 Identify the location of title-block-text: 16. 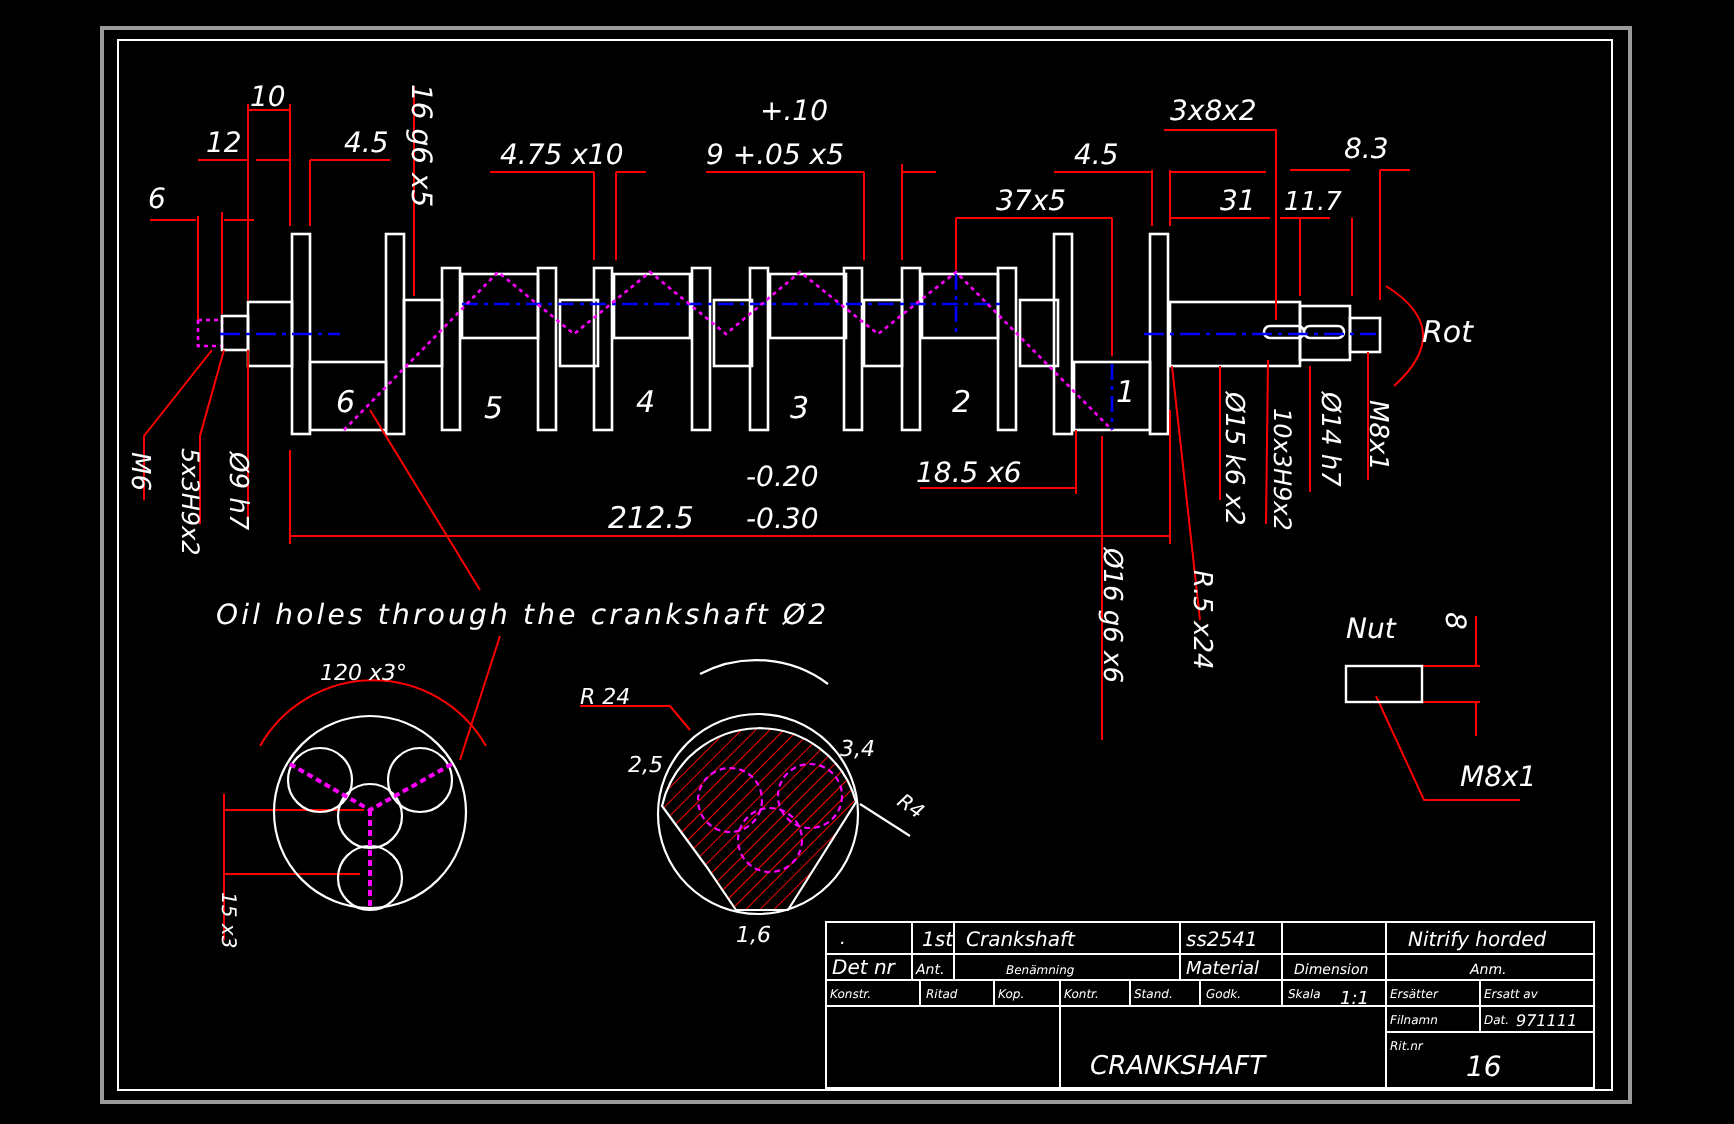
(1484, 1068).